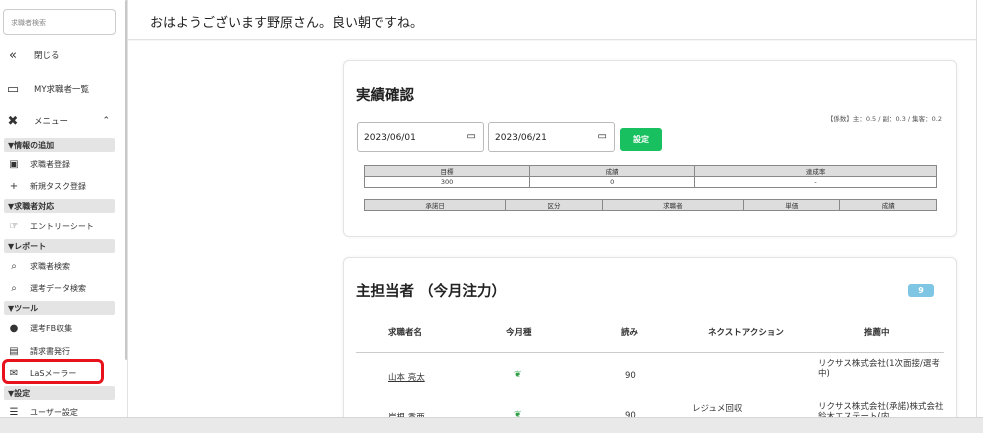 The height and width of the screenshot is (433, 983). Describe the element at coordinates (612, 182) in the screenshot. I see `score-value: 0` at that location.